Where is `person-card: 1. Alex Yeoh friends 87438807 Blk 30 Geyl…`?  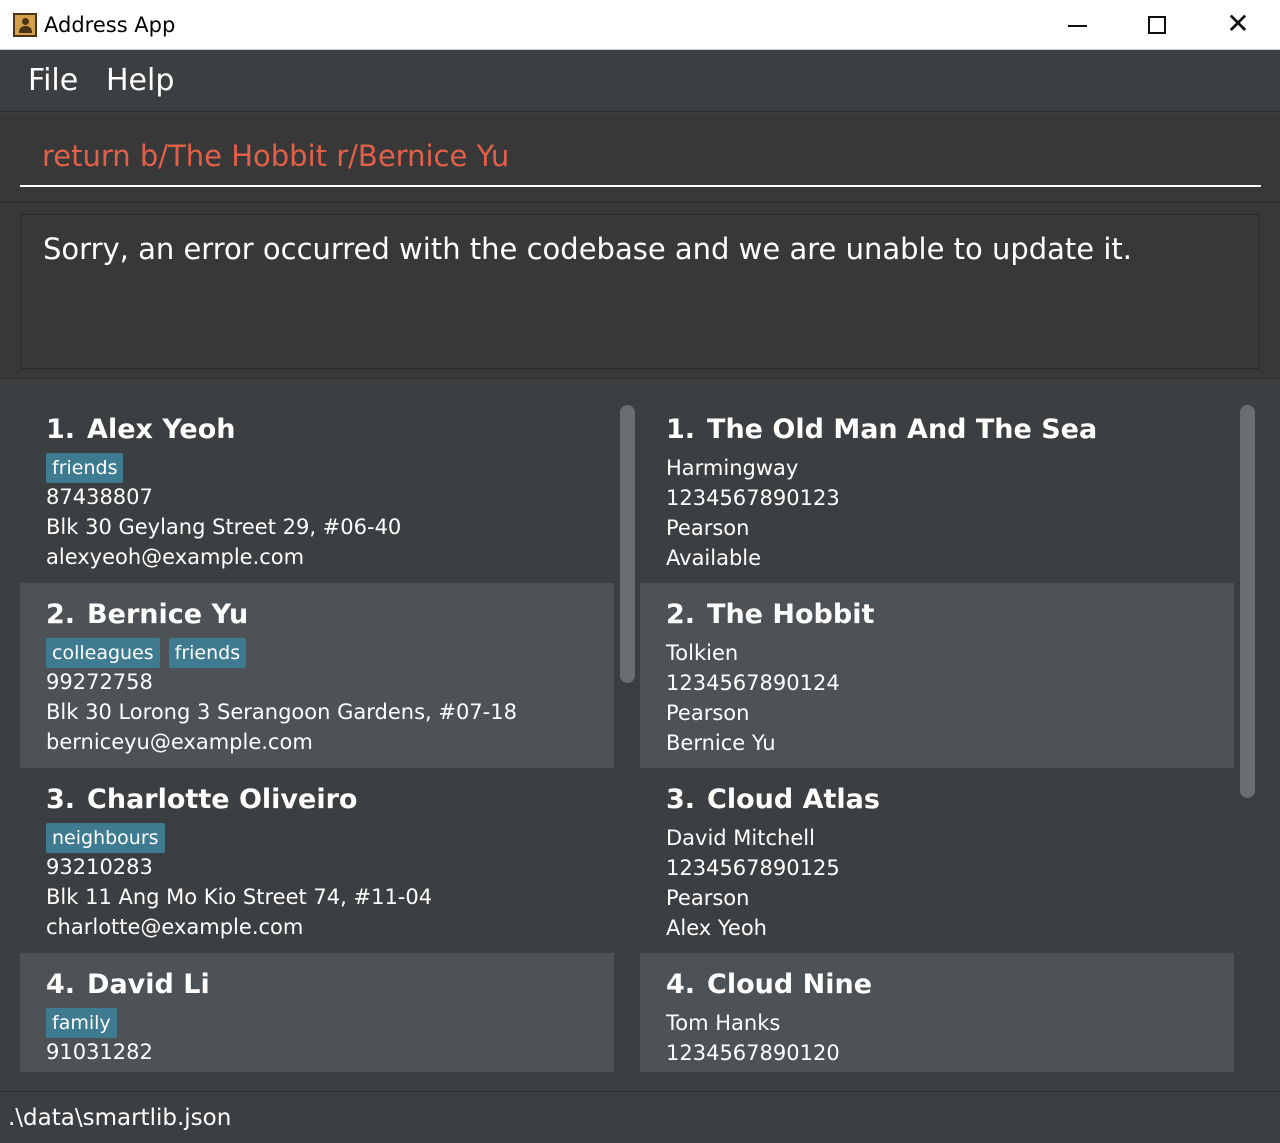 person-card: 1. Alex Yeoh friends 87438807 Blk 30 Geyl… is located at coordinates (317, 490).